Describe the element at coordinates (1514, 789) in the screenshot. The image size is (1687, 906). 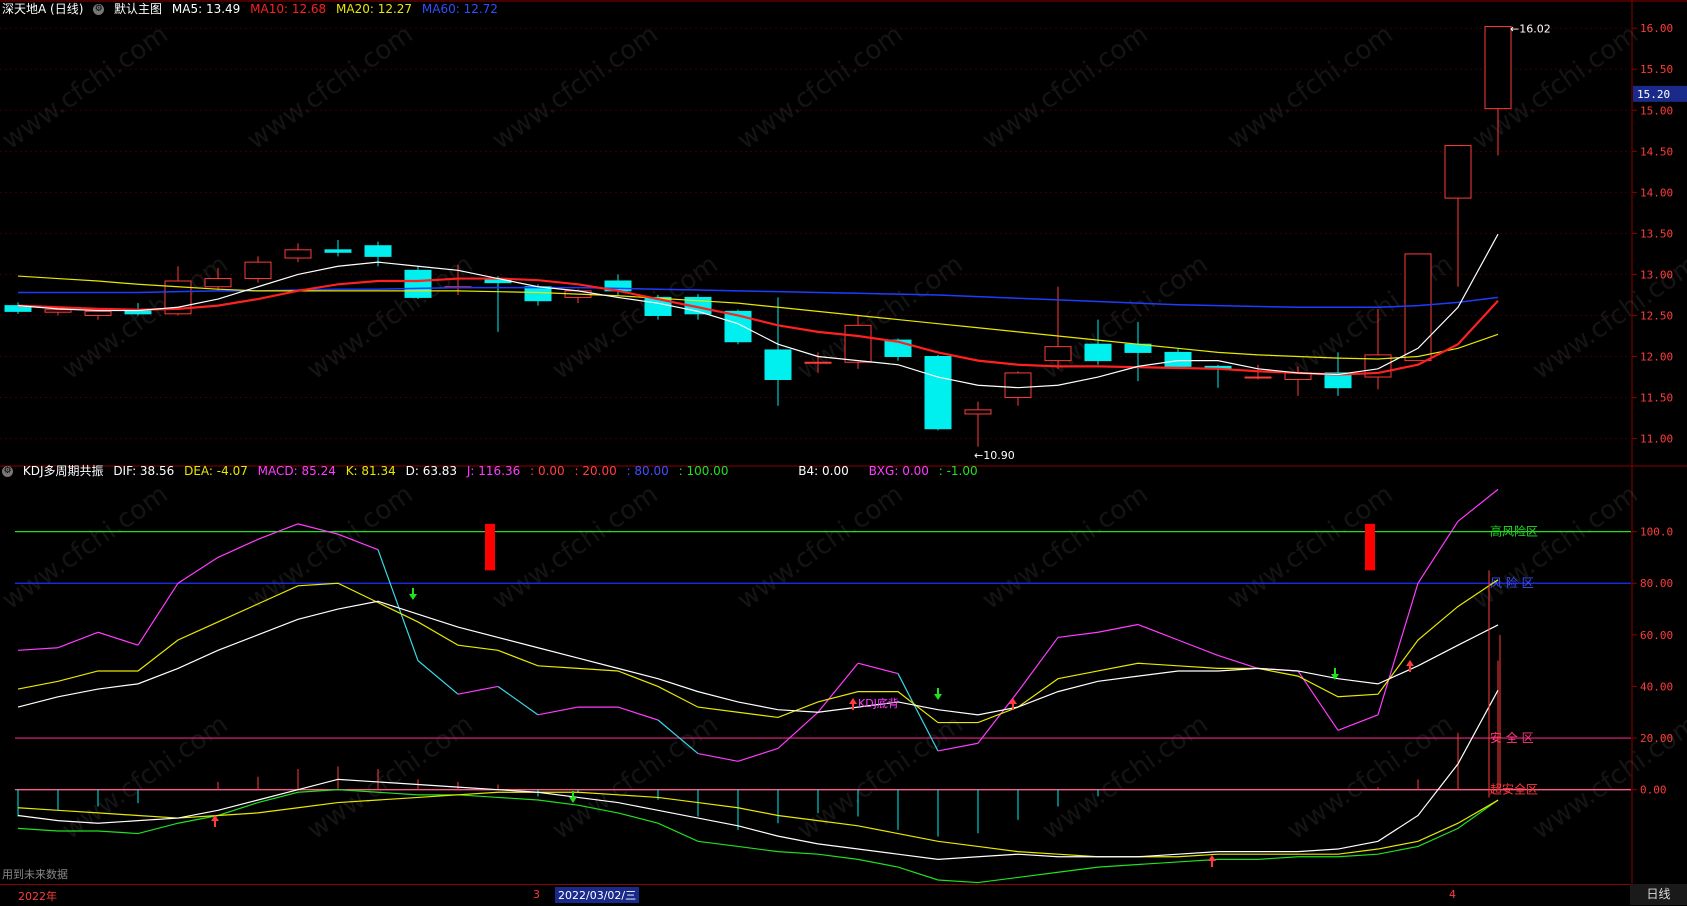
I see `zone-label: 超安全区` at that location.